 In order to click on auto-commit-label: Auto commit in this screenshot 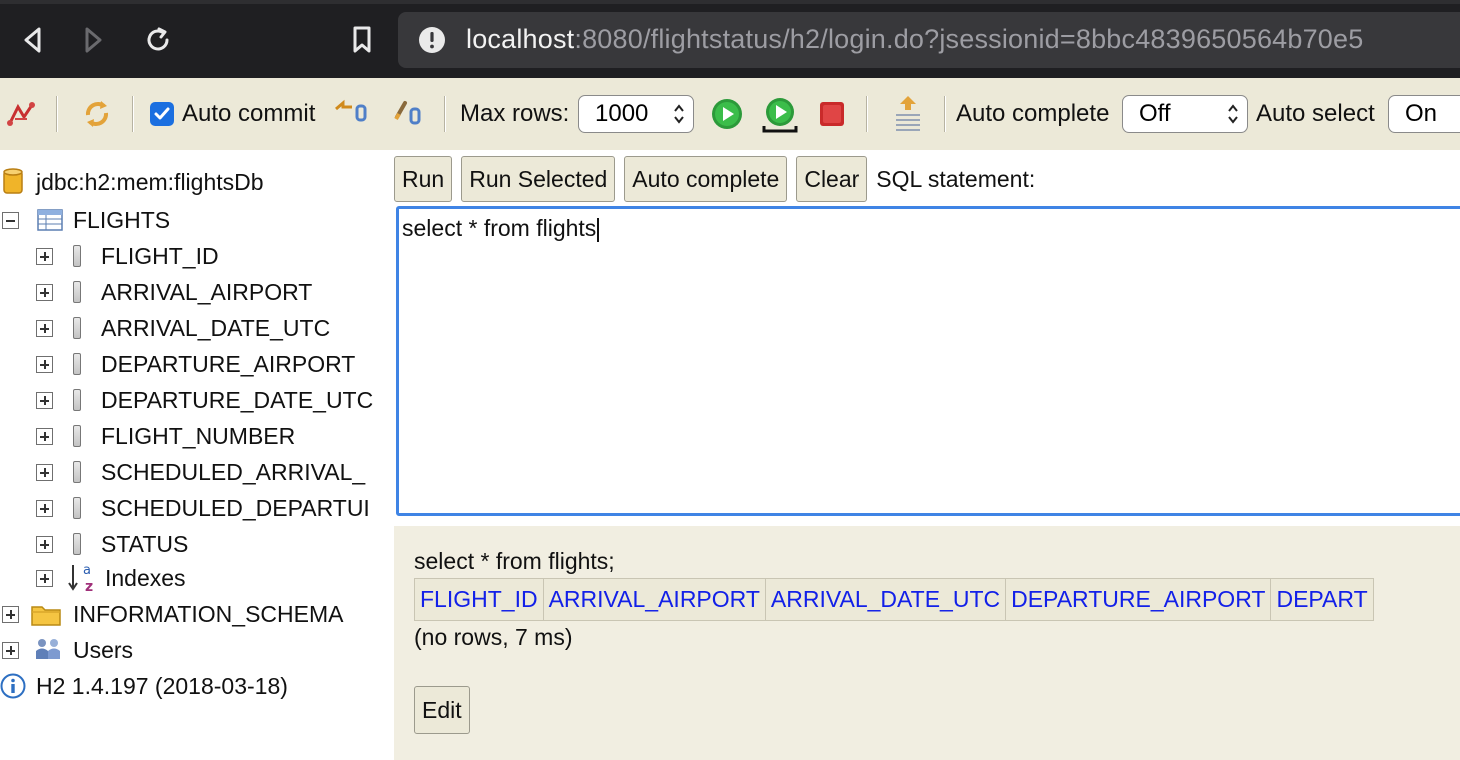, I will do `click(249, 113)`.